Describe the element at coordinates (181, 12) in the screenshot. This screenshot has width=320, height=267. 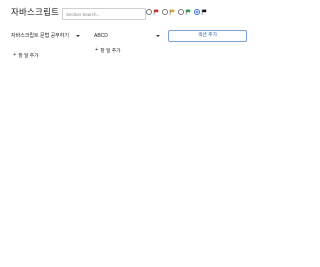
I see `filter-green-radio` at that location.